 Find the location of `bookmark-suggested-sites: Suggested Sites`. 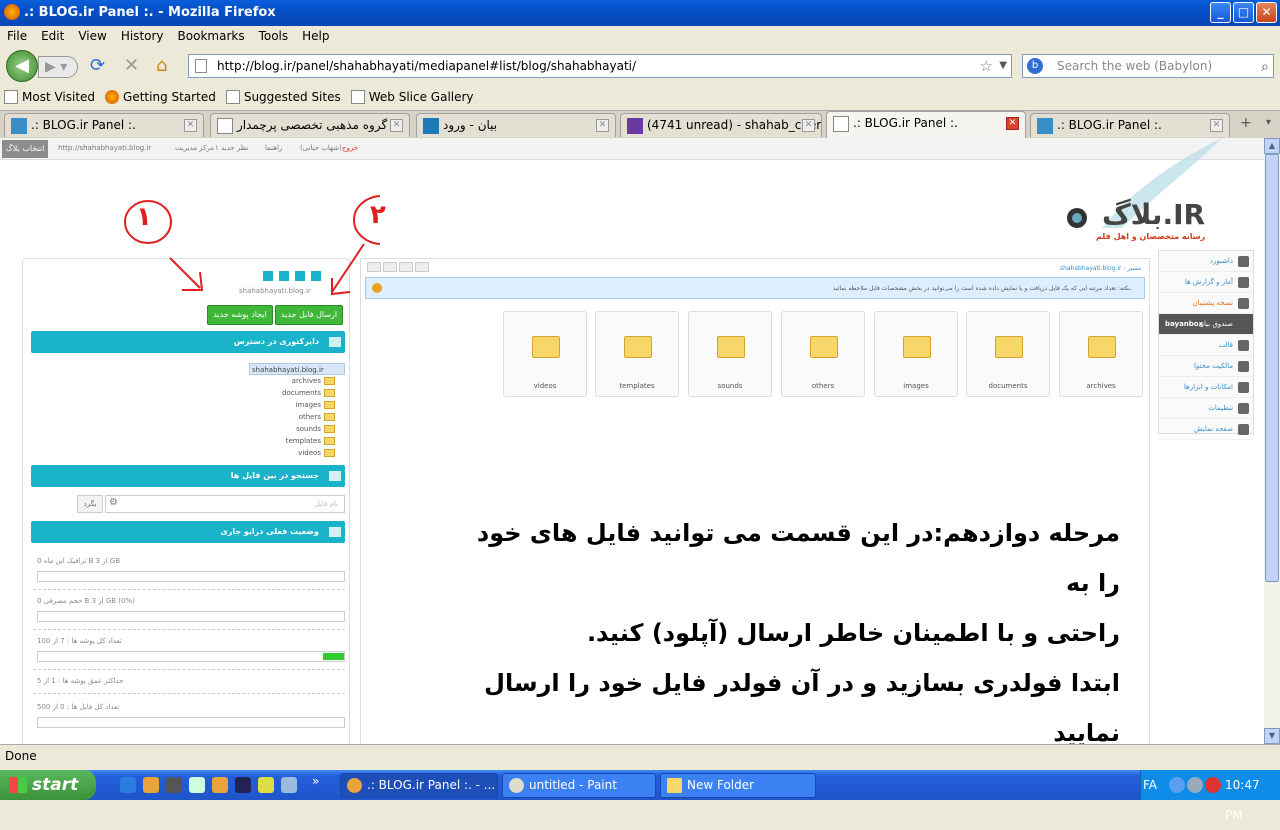

bookmark-suggested-sites: Suggested Sites is located at coordinates (283, 97).